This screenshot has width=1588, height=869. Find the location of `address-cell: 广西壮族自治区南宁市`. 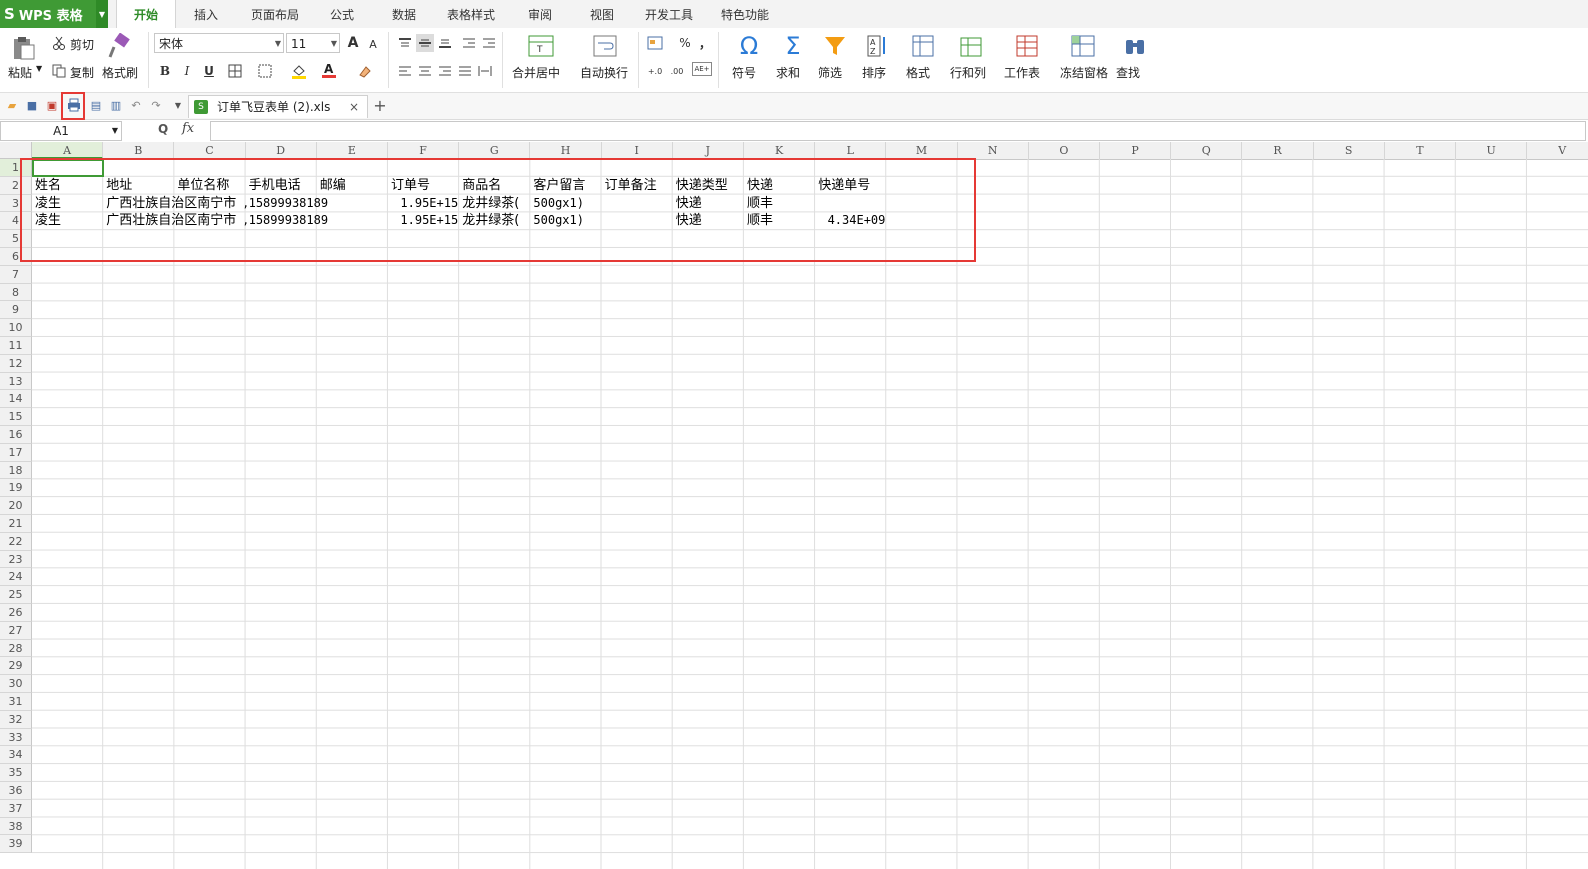

address-cell: 广西壮族自治区南宁市 is located at coordinates (174, 221).